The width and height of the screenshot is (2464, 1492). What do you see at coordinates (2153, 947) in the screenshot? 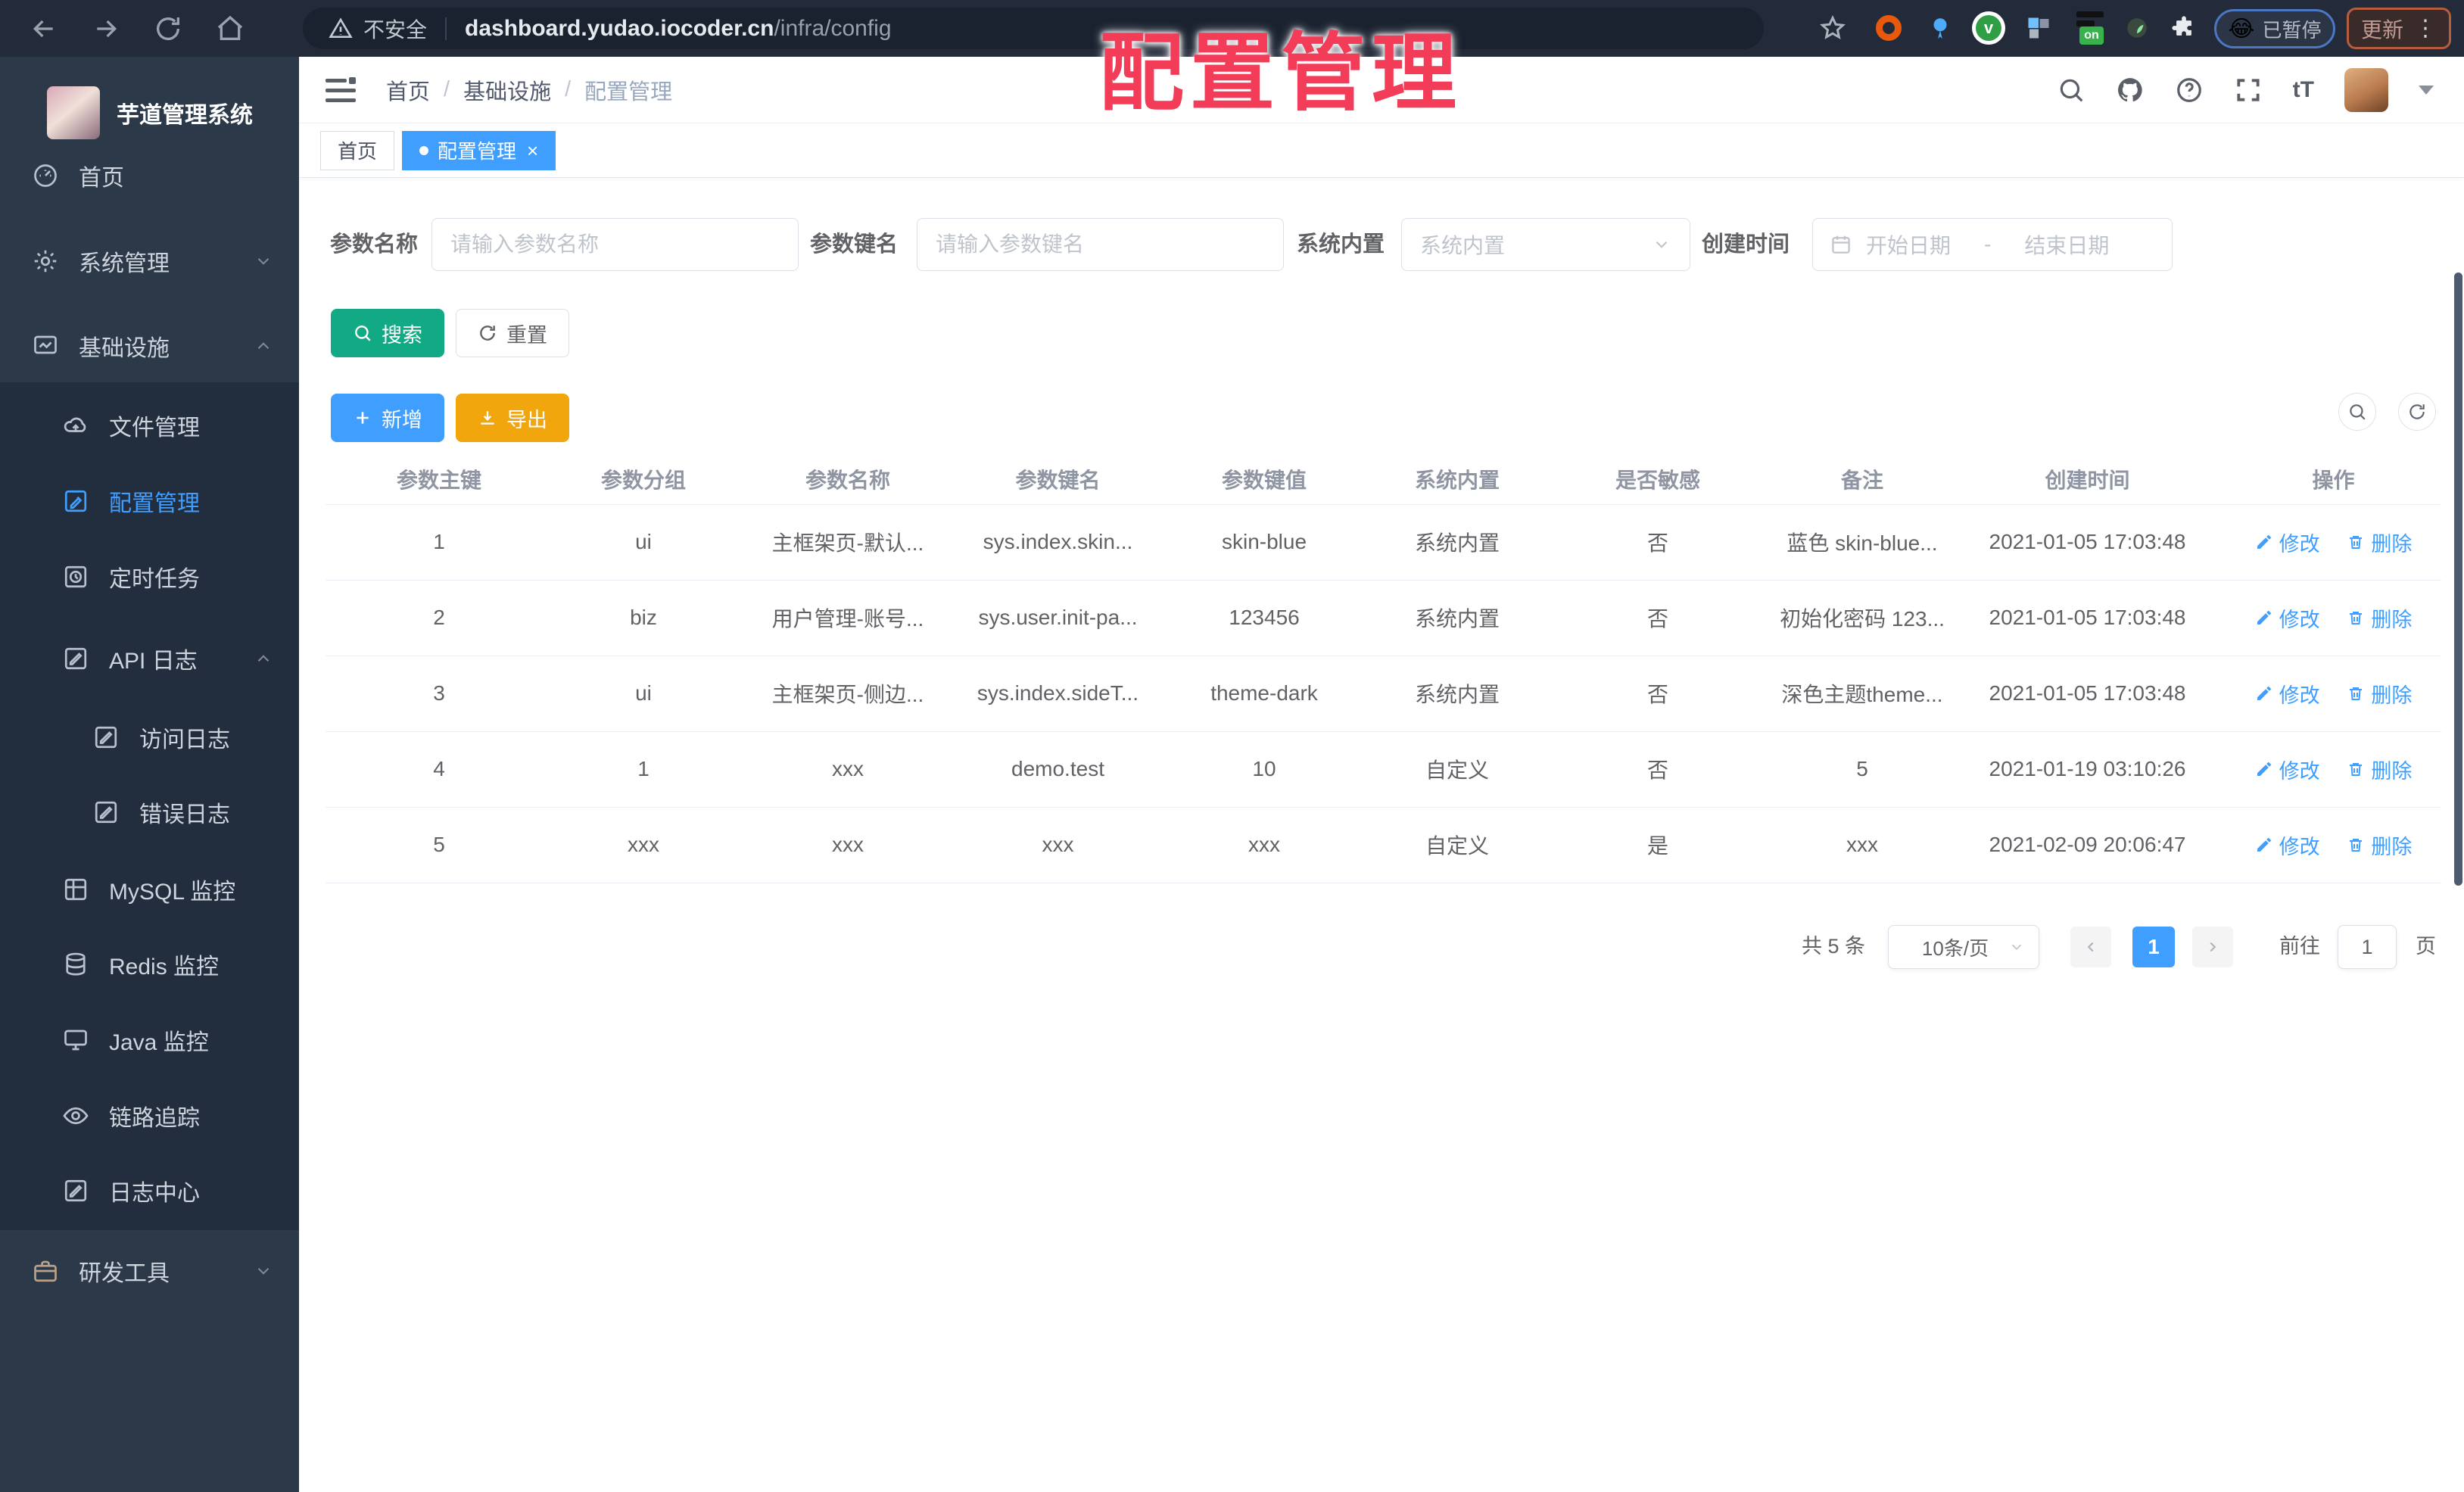
I see `current-page-button: 1` at bounding box center [2153, 947].